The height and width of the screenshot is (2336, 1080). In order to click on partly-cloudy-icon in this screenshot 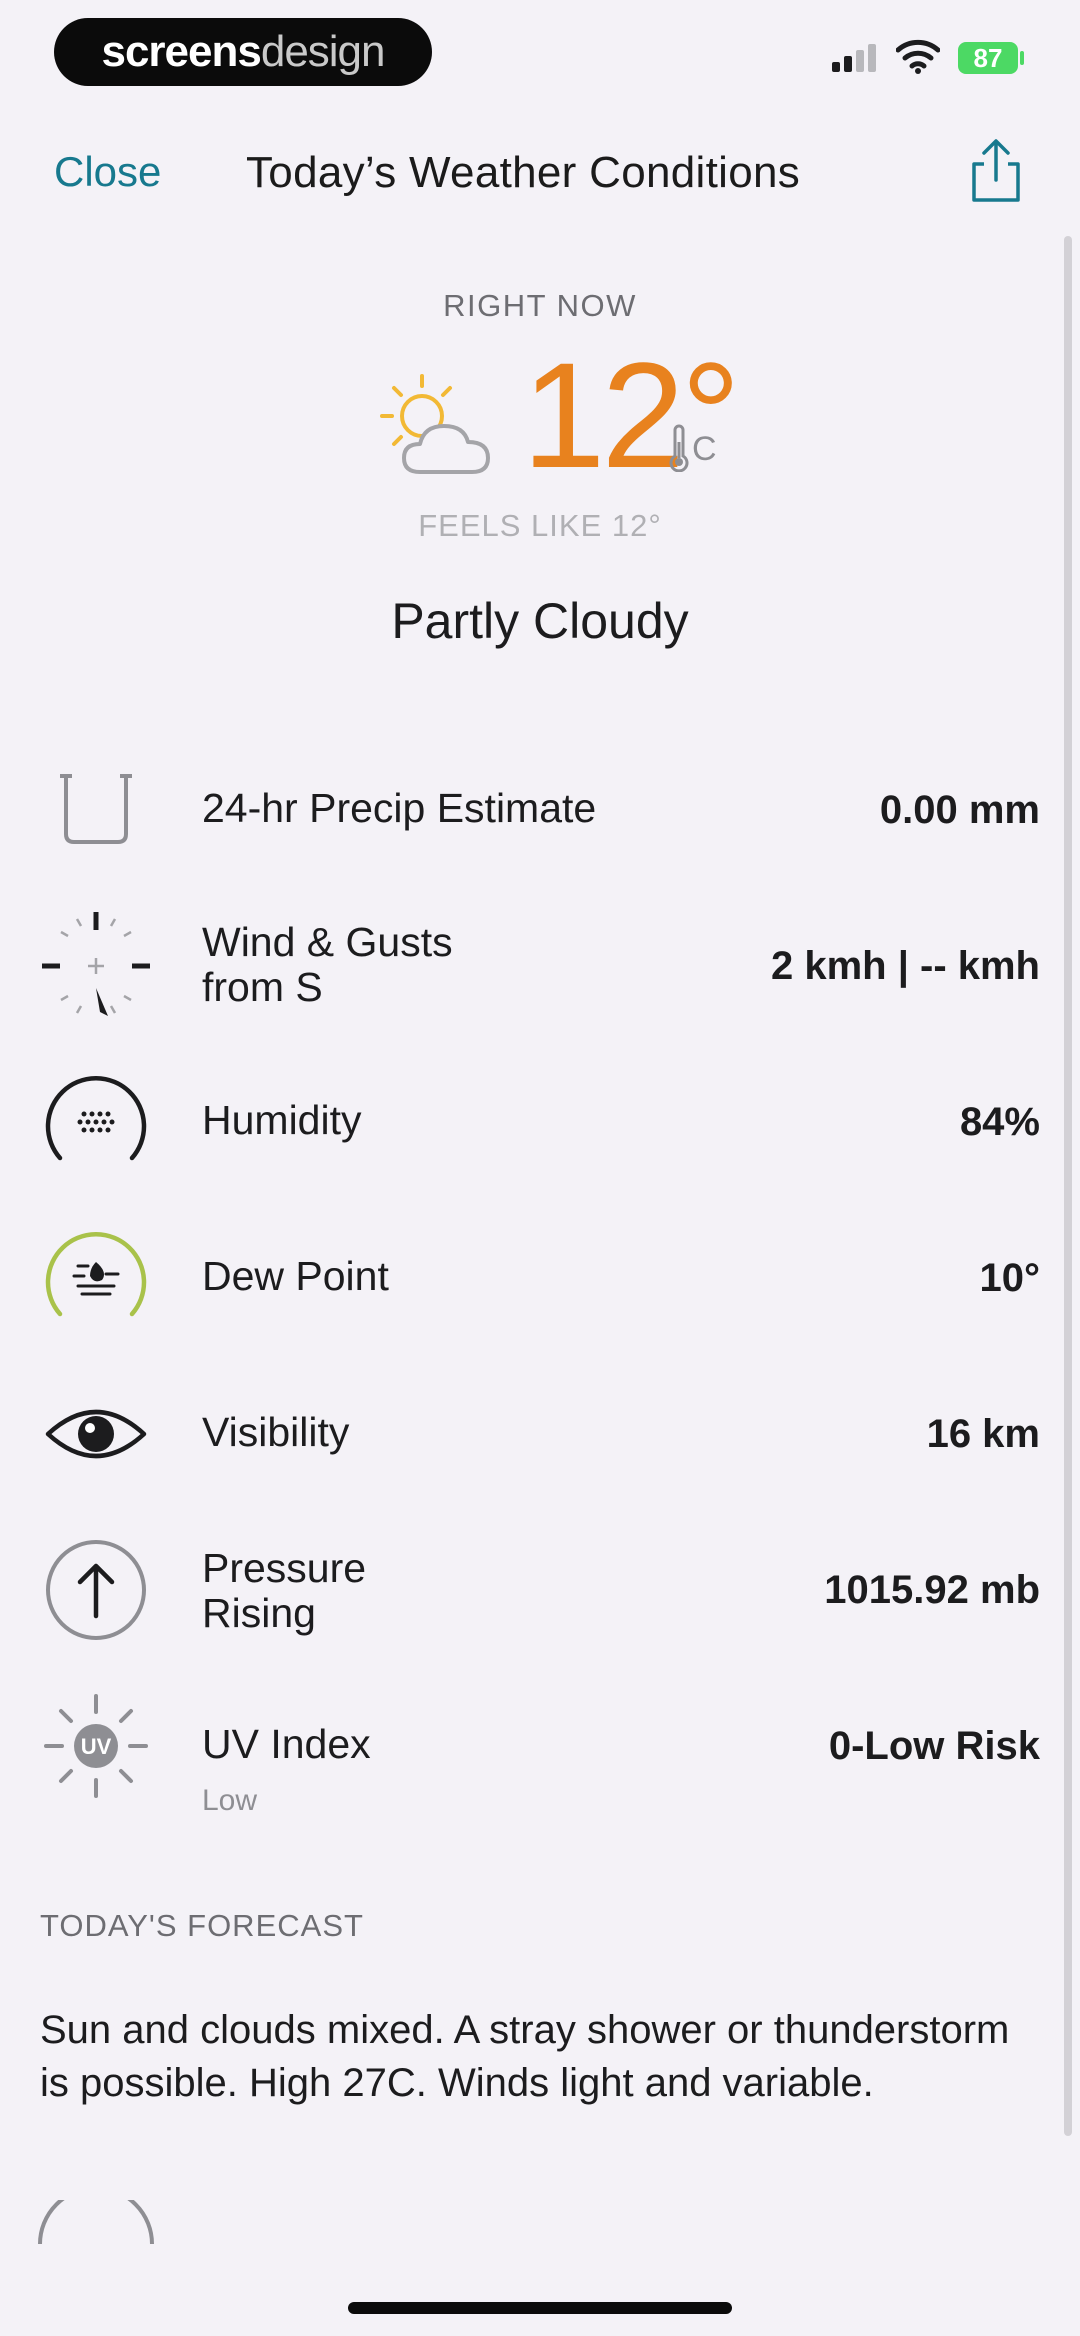, I will do `click(435, 424)`.